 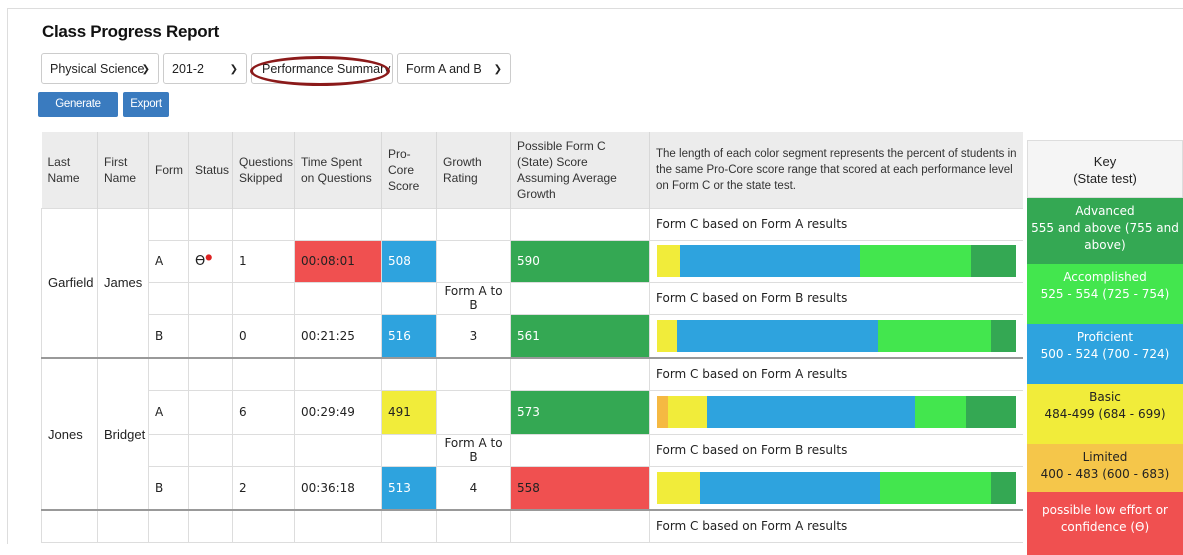 I want to click on time-cell: 00:08:01, so click(x=338, y=261).